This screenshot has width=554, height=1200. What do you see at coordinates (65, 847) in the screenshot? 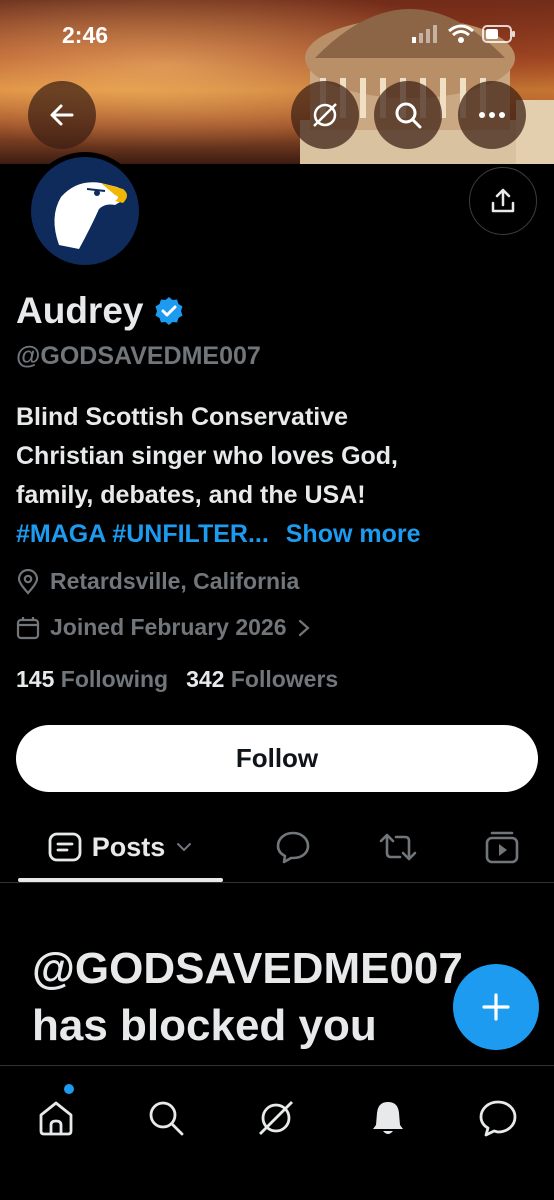
I see `posts-icon` at bounding box center [65, 847].